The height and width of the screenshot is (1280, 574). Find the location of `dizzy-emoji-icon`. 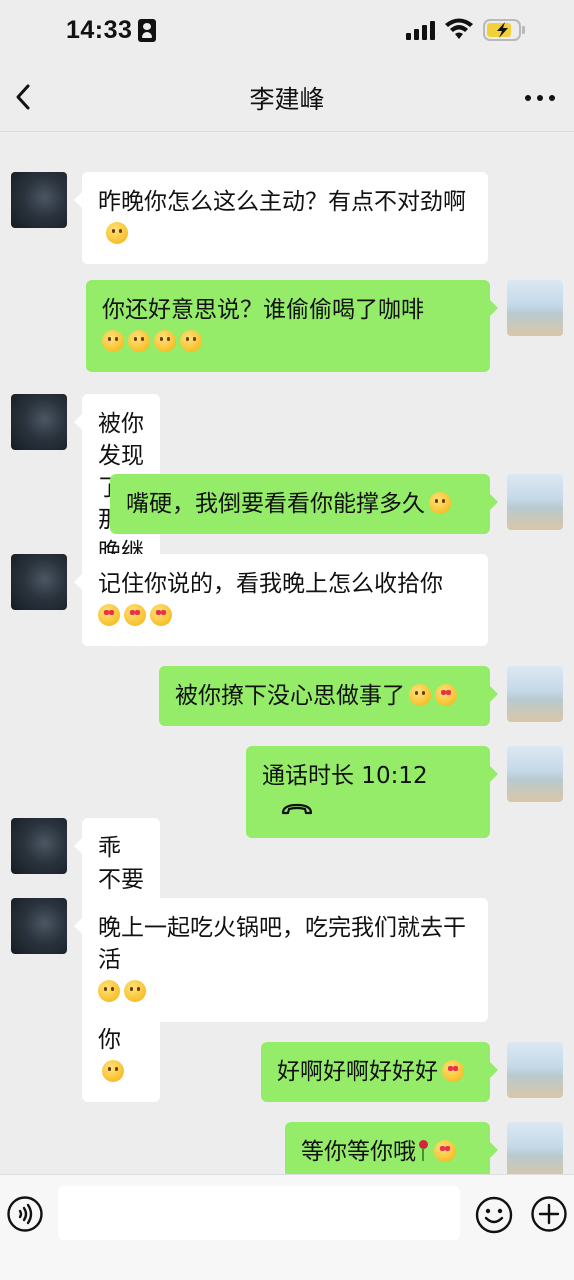

dizzy-emoji-icon is located at coordinates (420, 695).